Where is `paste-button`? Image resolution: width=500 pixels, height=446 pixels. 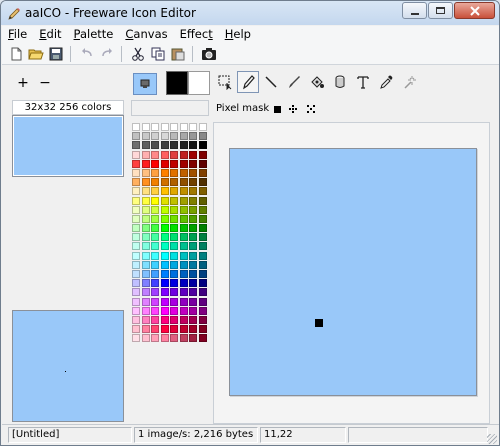 paste-button is located at coordinates (178, 54).